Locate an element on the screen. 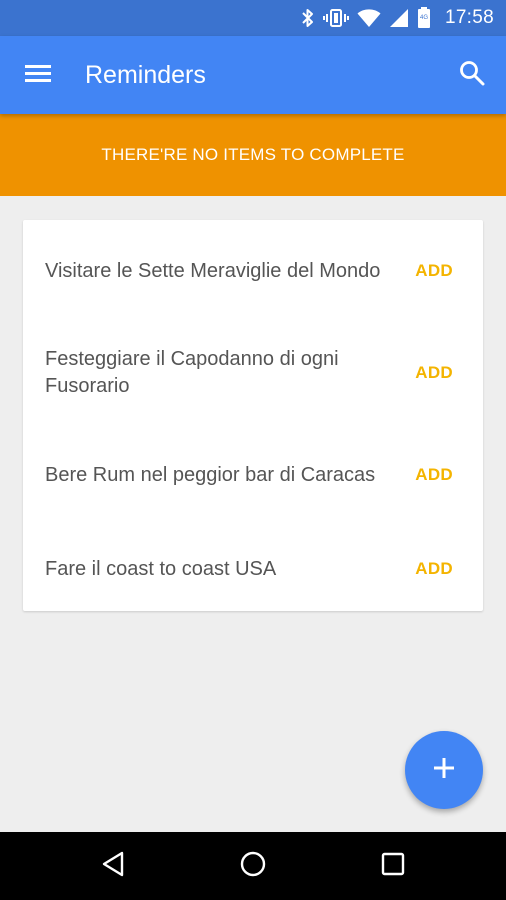 The image size is (506, 900). app-bar: Reminders is located at coordinates (253, 75).